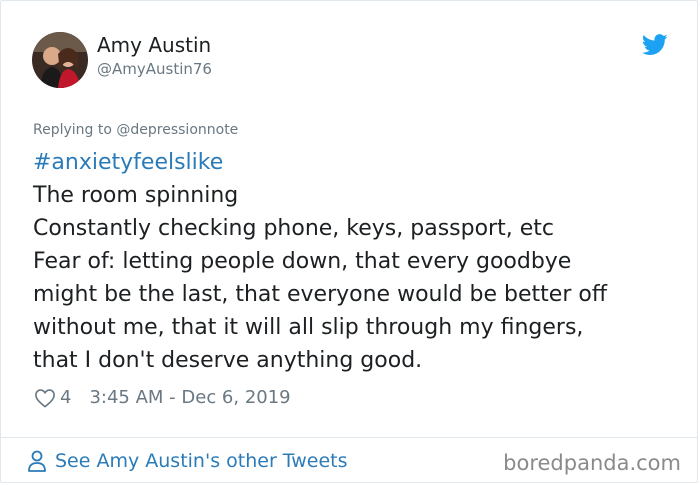 The height and width of the screenshot is (485, 700). Describe the element at coordinates (136, 195) in the screenshot. I see `tweet-line: The room spinning` at that location.